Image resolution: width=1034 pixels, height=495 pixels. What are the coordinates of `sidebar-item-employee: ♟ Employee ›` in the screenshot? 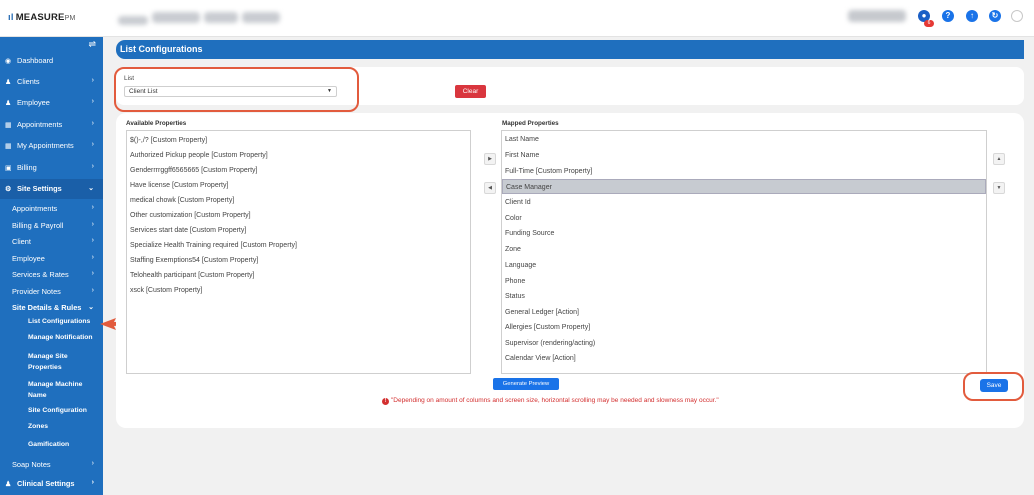 It's located at (51, 102).